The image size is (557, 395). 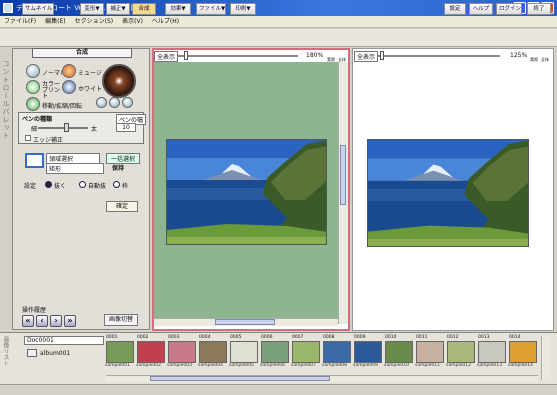 I want to click on confirm-button: 確定, so click(x=122, y=206).